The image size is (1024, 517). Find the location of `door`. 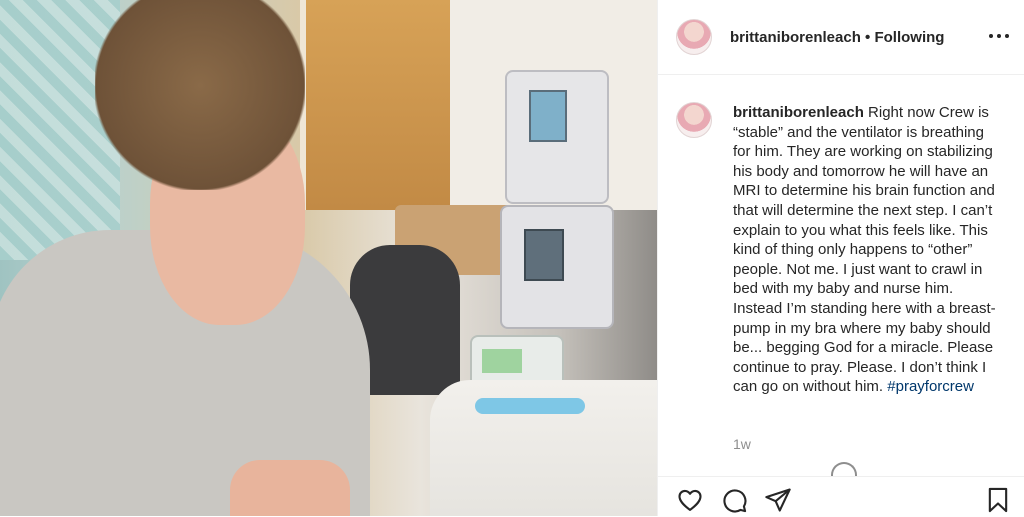

door is located at coordinates (378, 105).